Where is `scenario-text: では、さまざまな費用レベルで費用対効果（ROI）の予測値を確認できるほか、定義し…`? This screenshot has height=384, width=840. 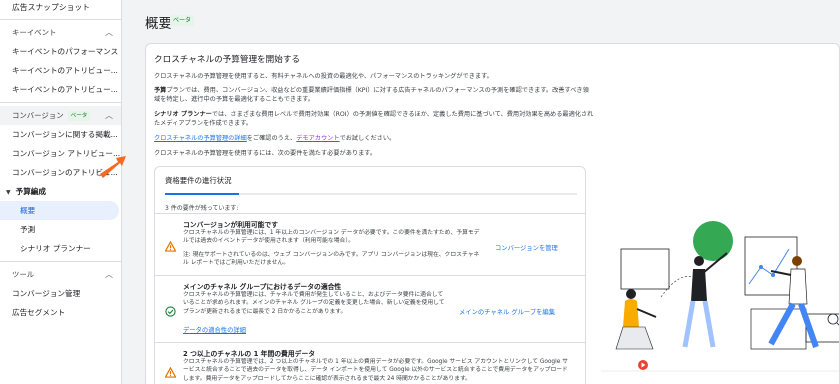 scenario-text: では、さまざまな費用レベルで費用対効果（ROI）の予測値を確認できるほか、定義し… is located at coordinates (374, 119).